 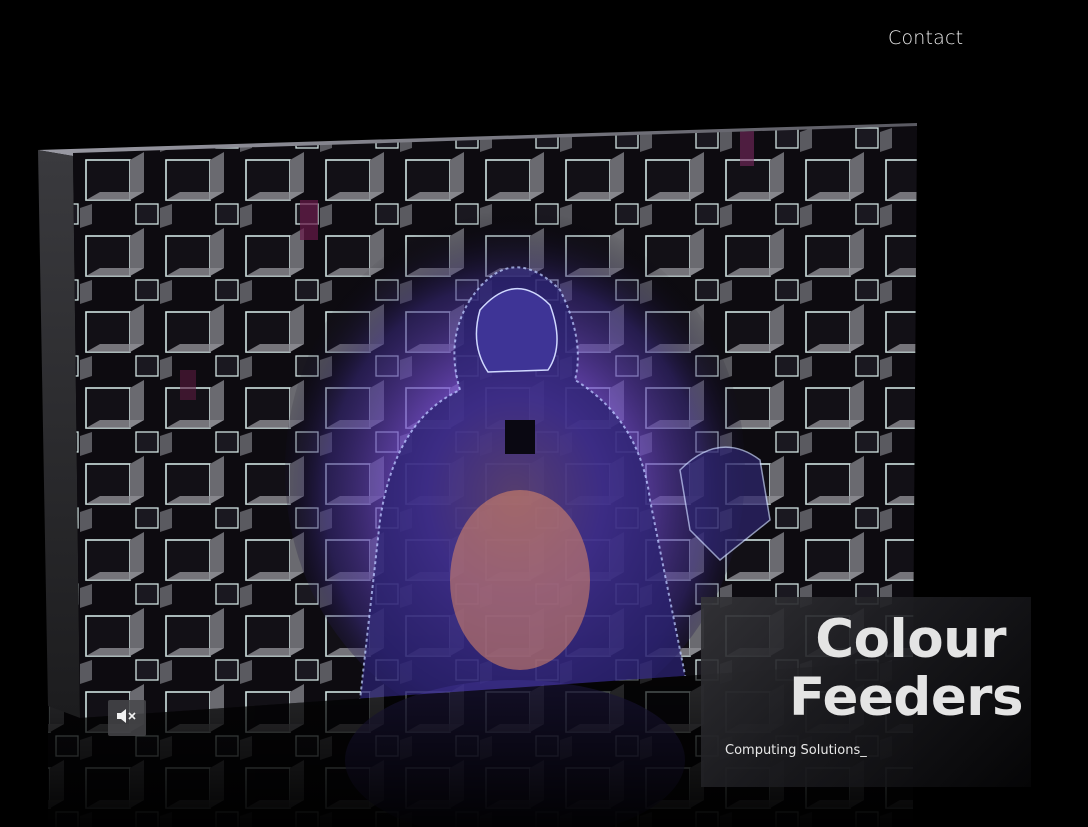 What do you see at coordinates (59, 434) in the screenshot?
I see `slab-left-side` at bounding box center [59, 434].